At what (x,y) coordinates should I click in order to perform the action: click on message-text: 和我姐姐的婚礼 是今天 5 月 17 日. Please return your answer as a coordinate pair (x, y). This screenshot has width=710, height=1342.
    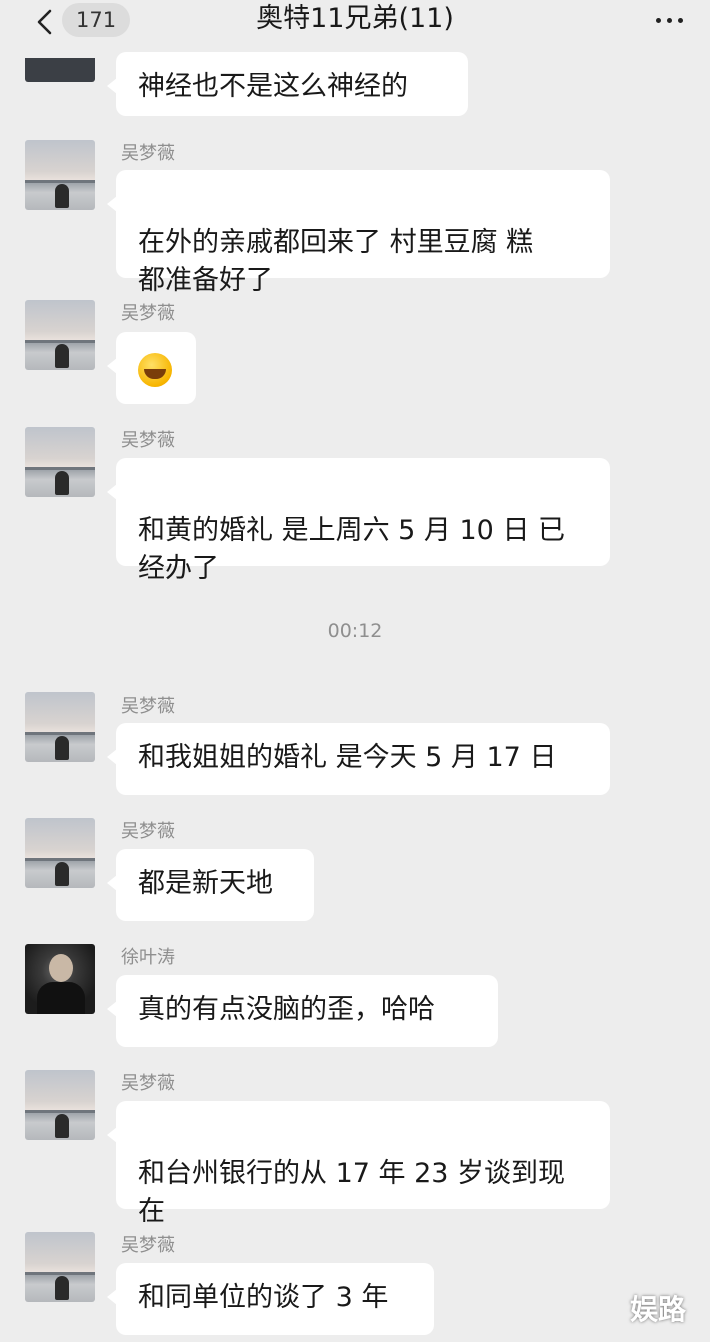
    Looking at the image, I should click on (347, 757).